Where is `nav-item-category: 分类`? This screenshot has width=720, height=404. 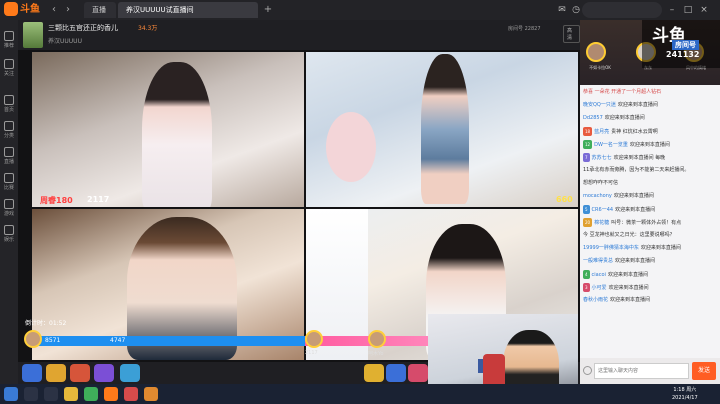 nav-item-category: 分类 is located at coordinates (9, 131).